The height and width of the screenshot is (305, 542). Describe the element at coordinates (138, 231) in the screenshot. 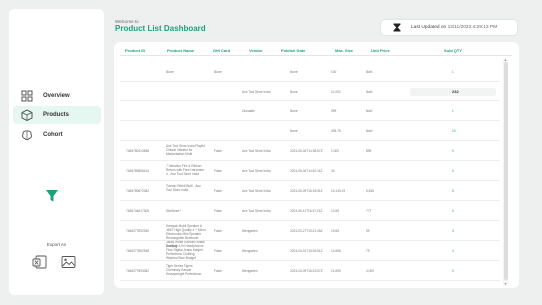

I see `cell-product-id: 7466277892250` at that location.